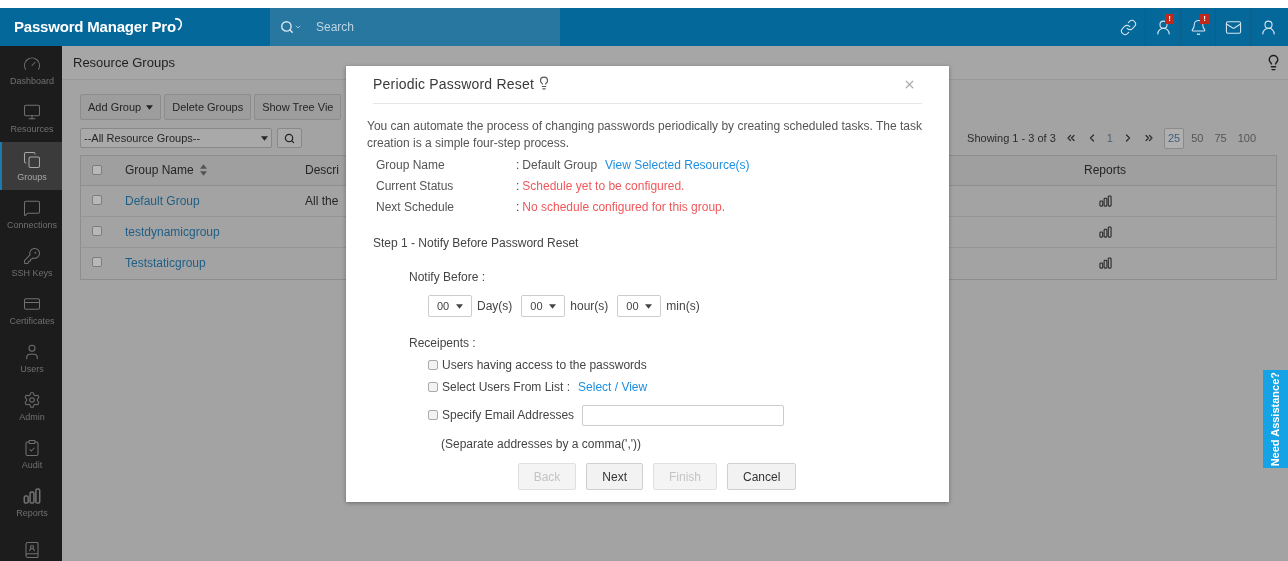 The height and width of the screenshot is (561, 1288). What do you see at coordinates (31, 310) in the screenshot?
I see `sidebar-item: Certificates` at bounding box center [31, 310].